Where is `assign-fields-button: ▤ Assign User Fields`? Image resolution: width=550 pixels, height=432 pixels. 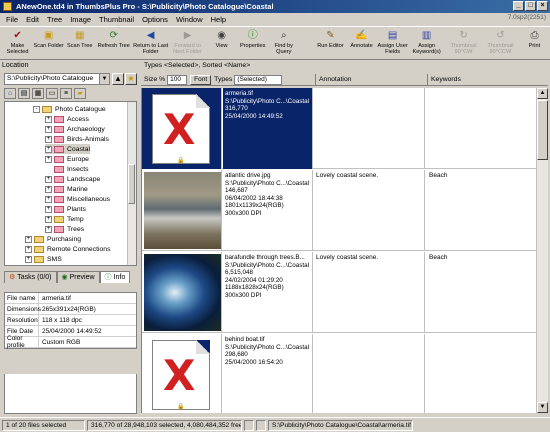
assign-fields-button: ▤ Assign User Fields is located at coordinates (392, 43).